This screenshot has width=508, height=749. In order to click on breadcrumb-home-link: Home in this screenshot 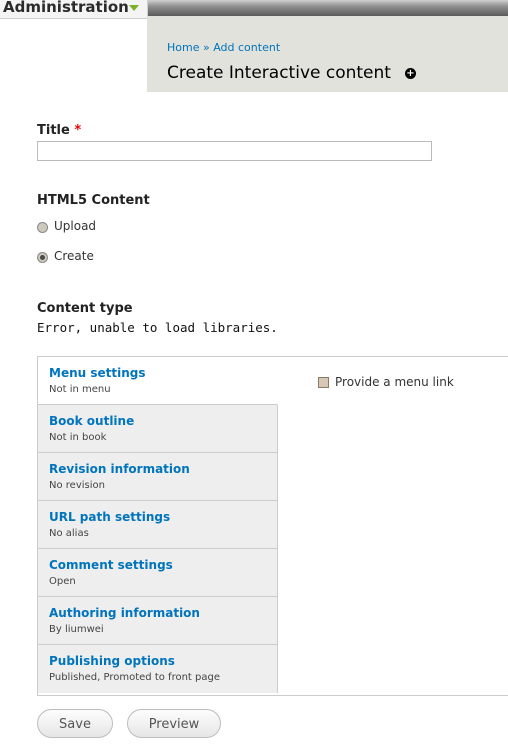, I will do `click(183, 47)`.